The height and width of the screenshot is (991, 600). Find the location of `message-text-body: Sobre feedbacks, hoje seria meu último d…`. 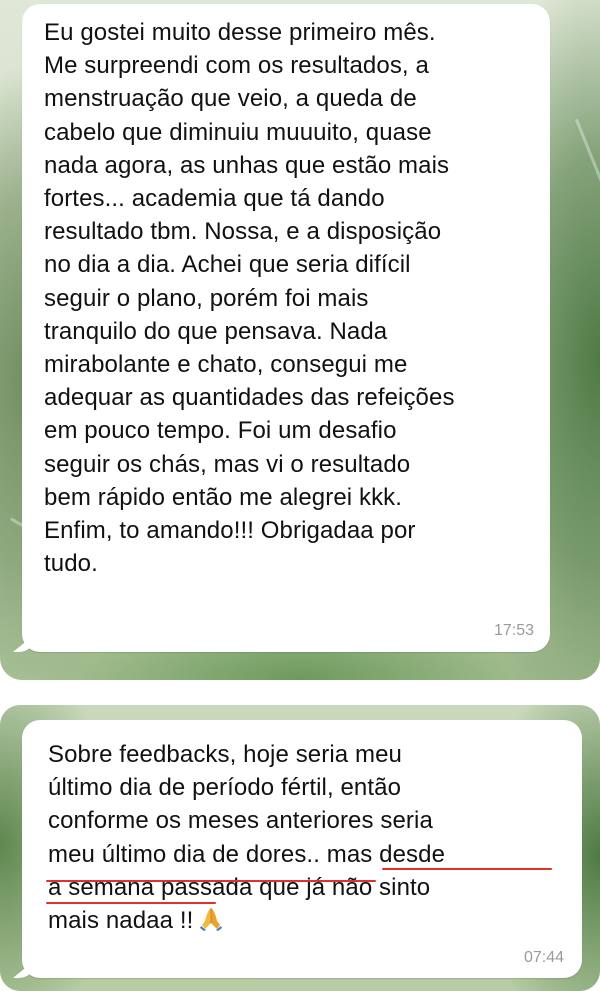

message-text-body: Sobre feedbacks, hoje seria meu último d… is located at coordinates (247, 838).